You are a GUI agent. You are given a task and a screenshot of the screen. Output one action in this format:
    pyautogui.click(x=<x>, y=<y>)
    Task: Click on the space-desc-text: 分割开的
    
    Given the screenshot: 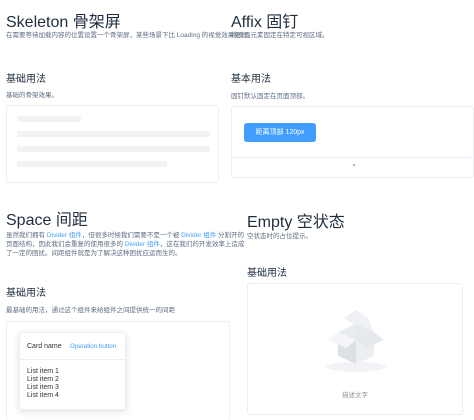 What is the action you would take?
    pyautogui.click(x=230, y=235)
    